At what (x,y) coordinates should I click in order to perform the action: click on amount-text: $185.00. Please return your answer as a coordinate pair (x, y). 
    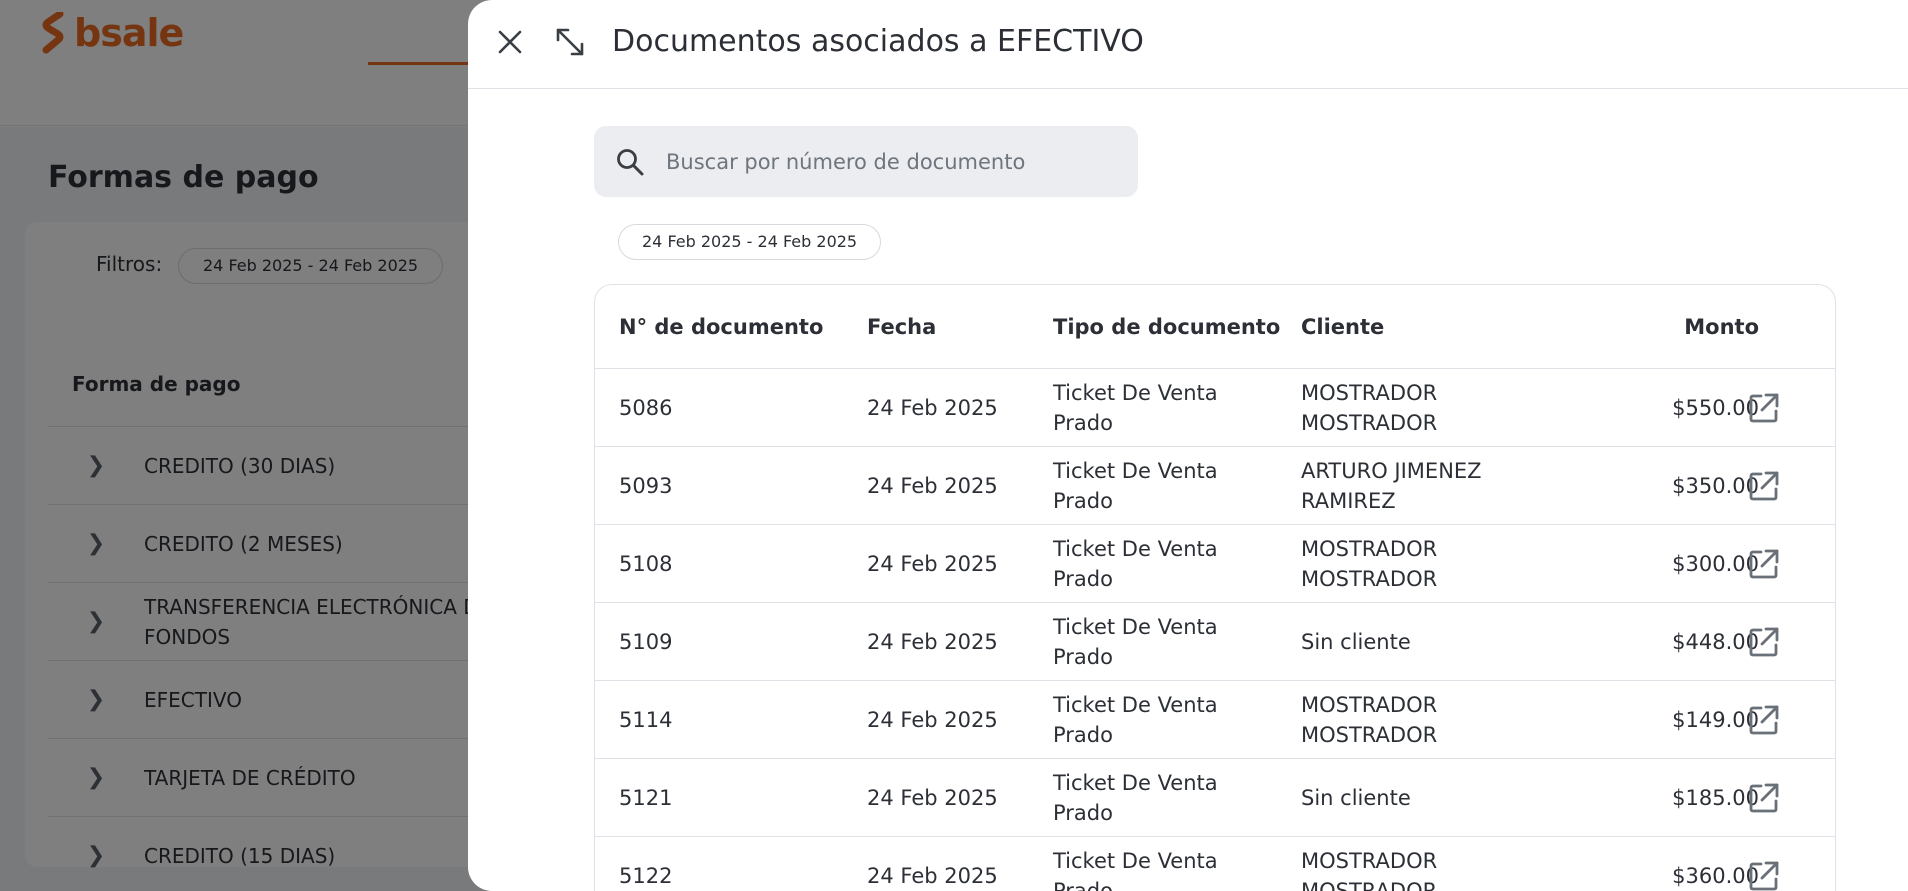
    Looking at the image, I should click on (1715, 798).